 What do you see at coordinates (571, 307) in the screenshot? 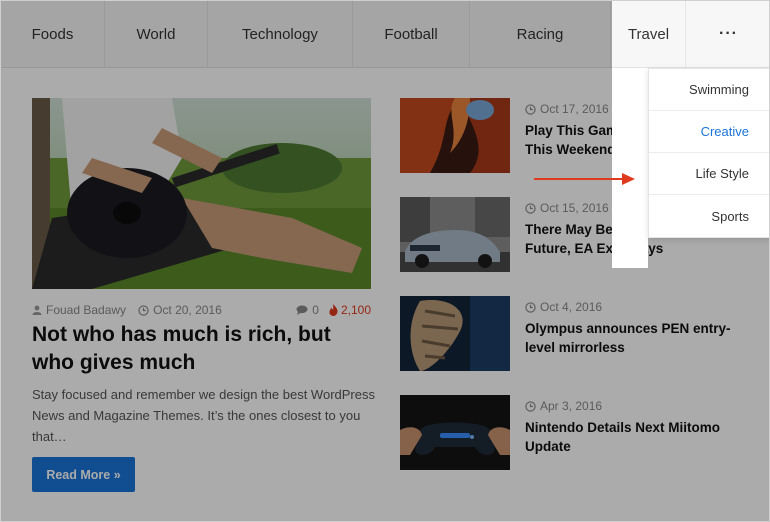
I see `post-date-text: Oct 4, 2016` at bounding box center [571, 307].